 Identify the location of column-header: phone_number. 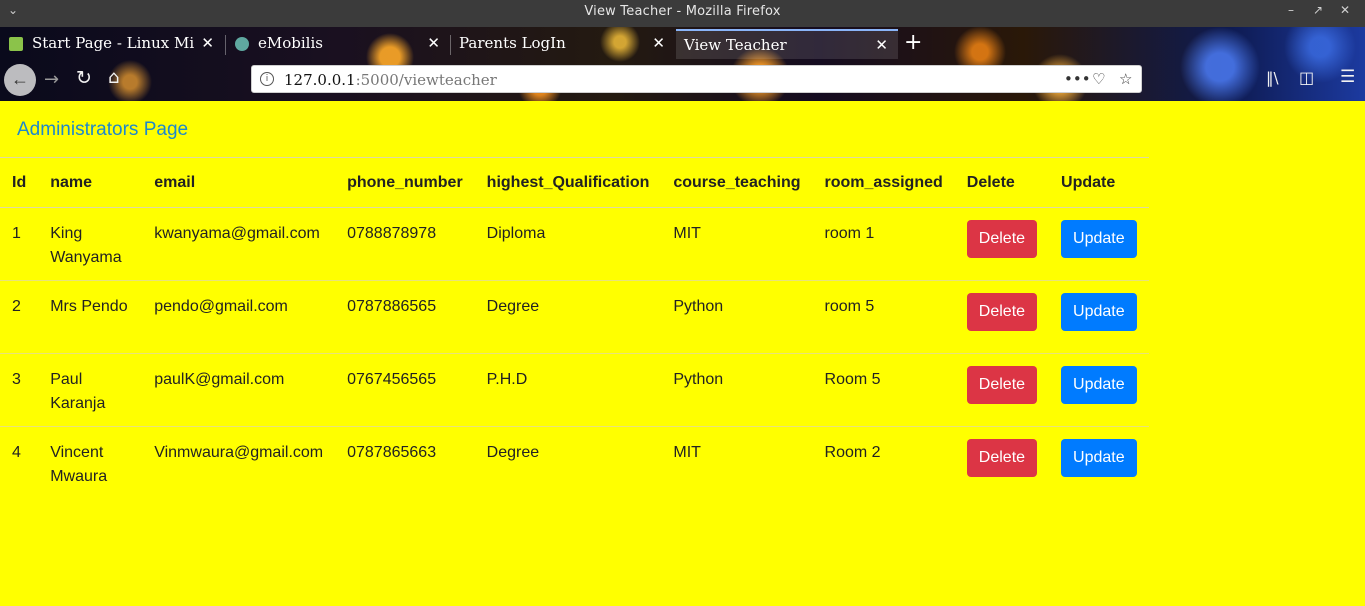
(405, 182).